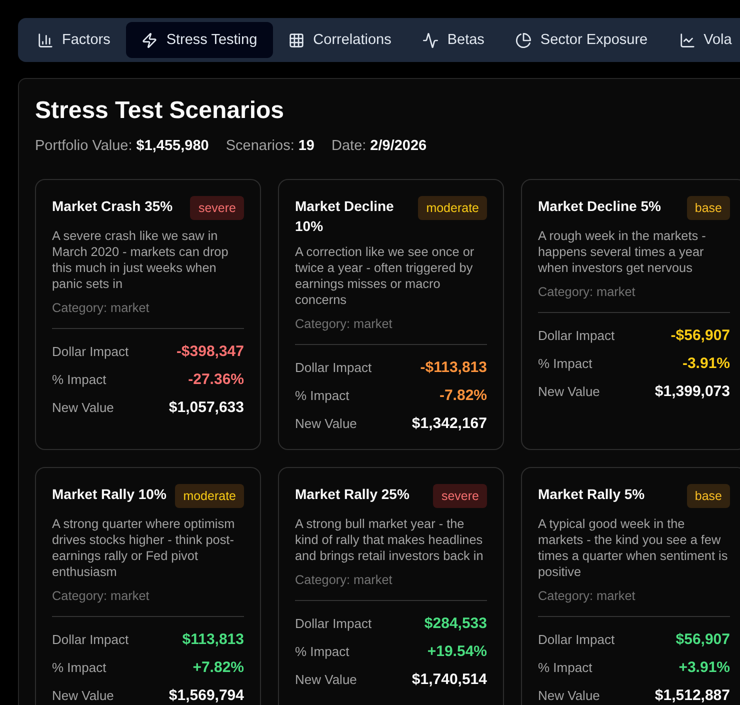  I want to click on summary-label: Date:, so click(349, 146).